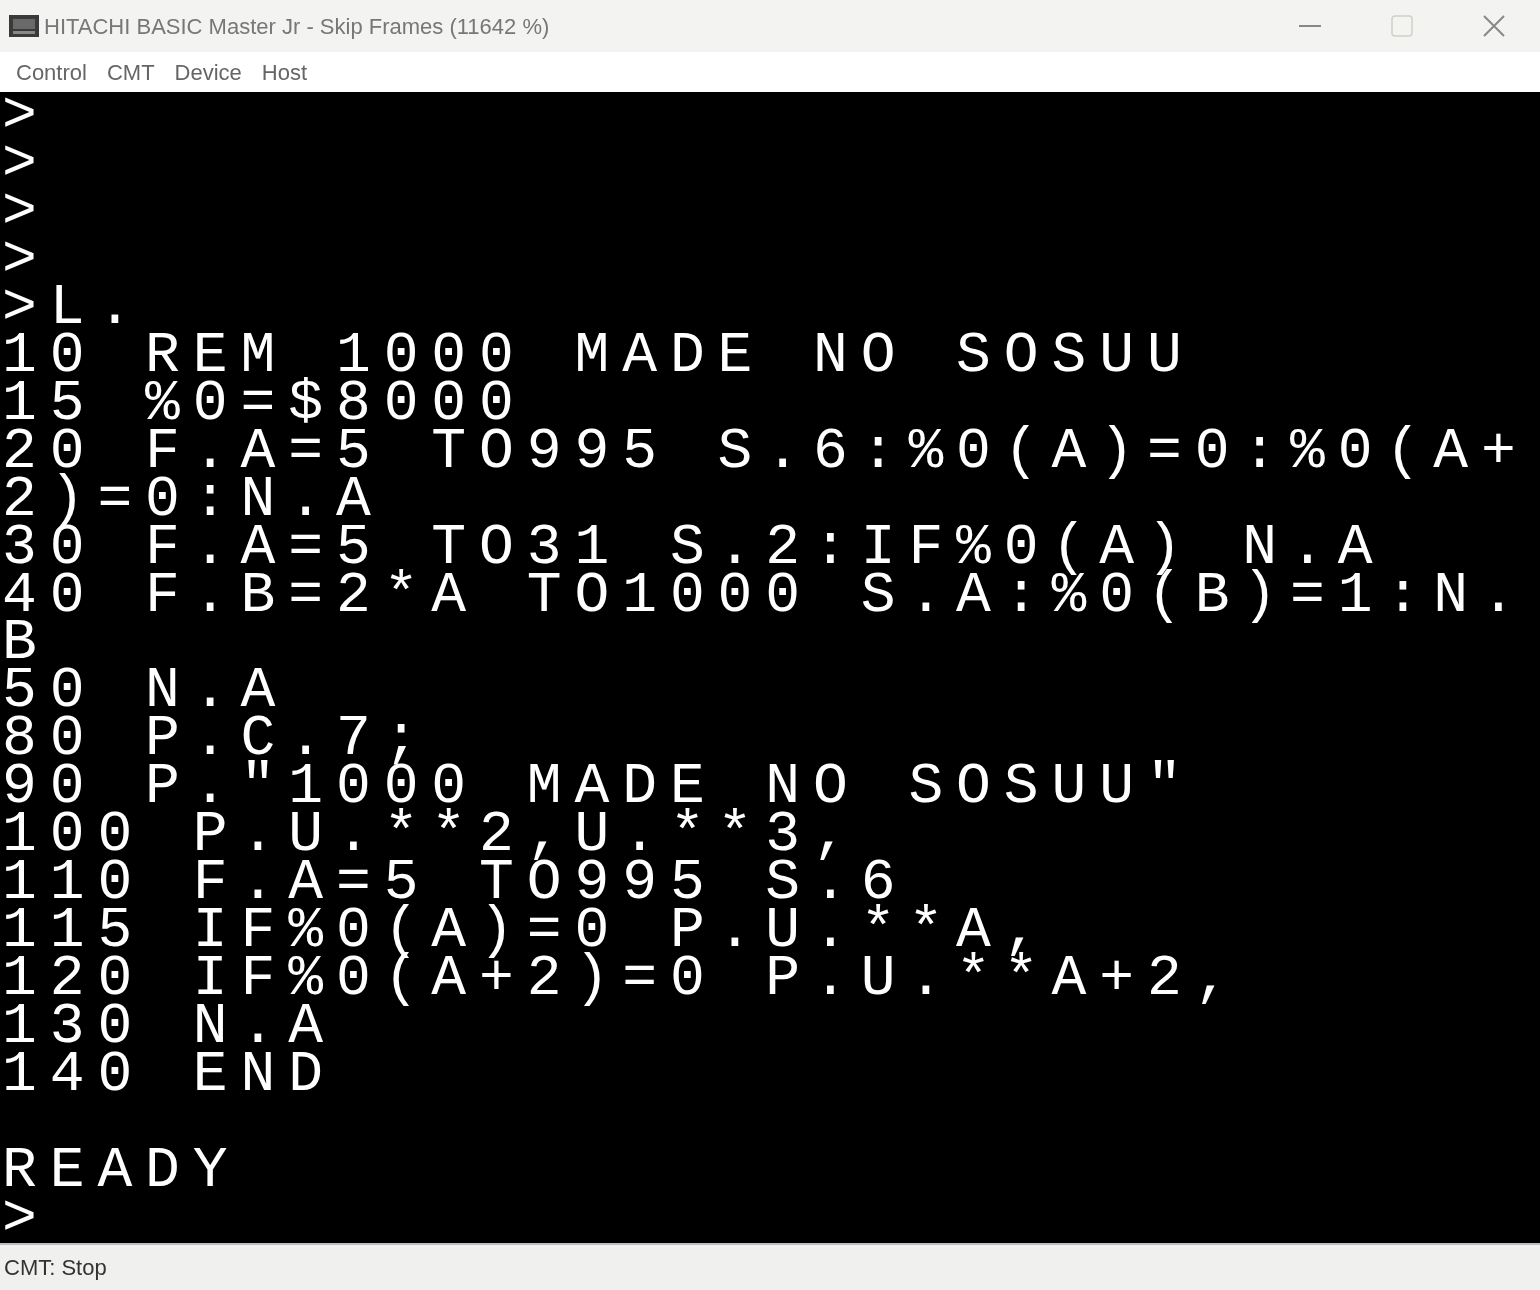  I want to click on menu-item: Device, so click(208, 72).